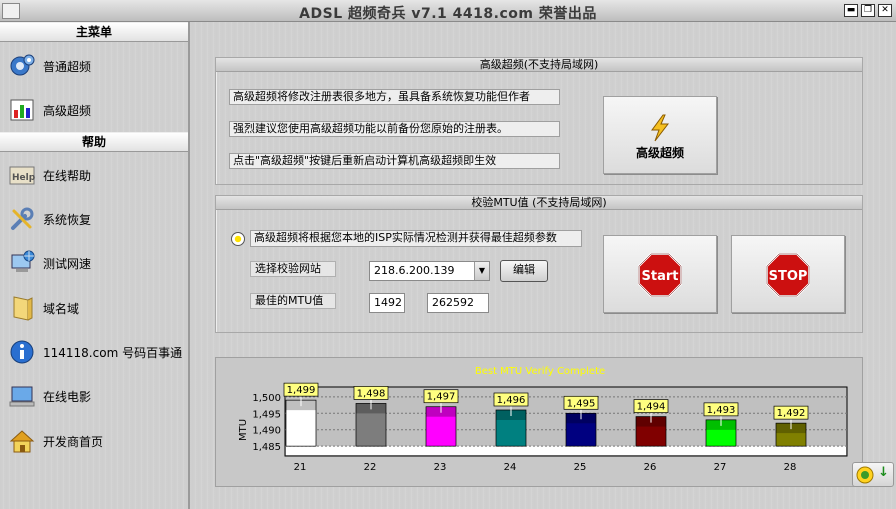  I want to click on stop-label: STOP, so click(788, 276).